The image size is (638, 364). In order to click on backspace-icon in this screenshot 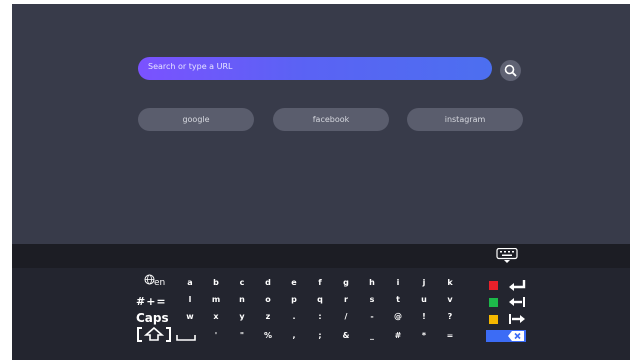, I will do `click(516, 336)`.